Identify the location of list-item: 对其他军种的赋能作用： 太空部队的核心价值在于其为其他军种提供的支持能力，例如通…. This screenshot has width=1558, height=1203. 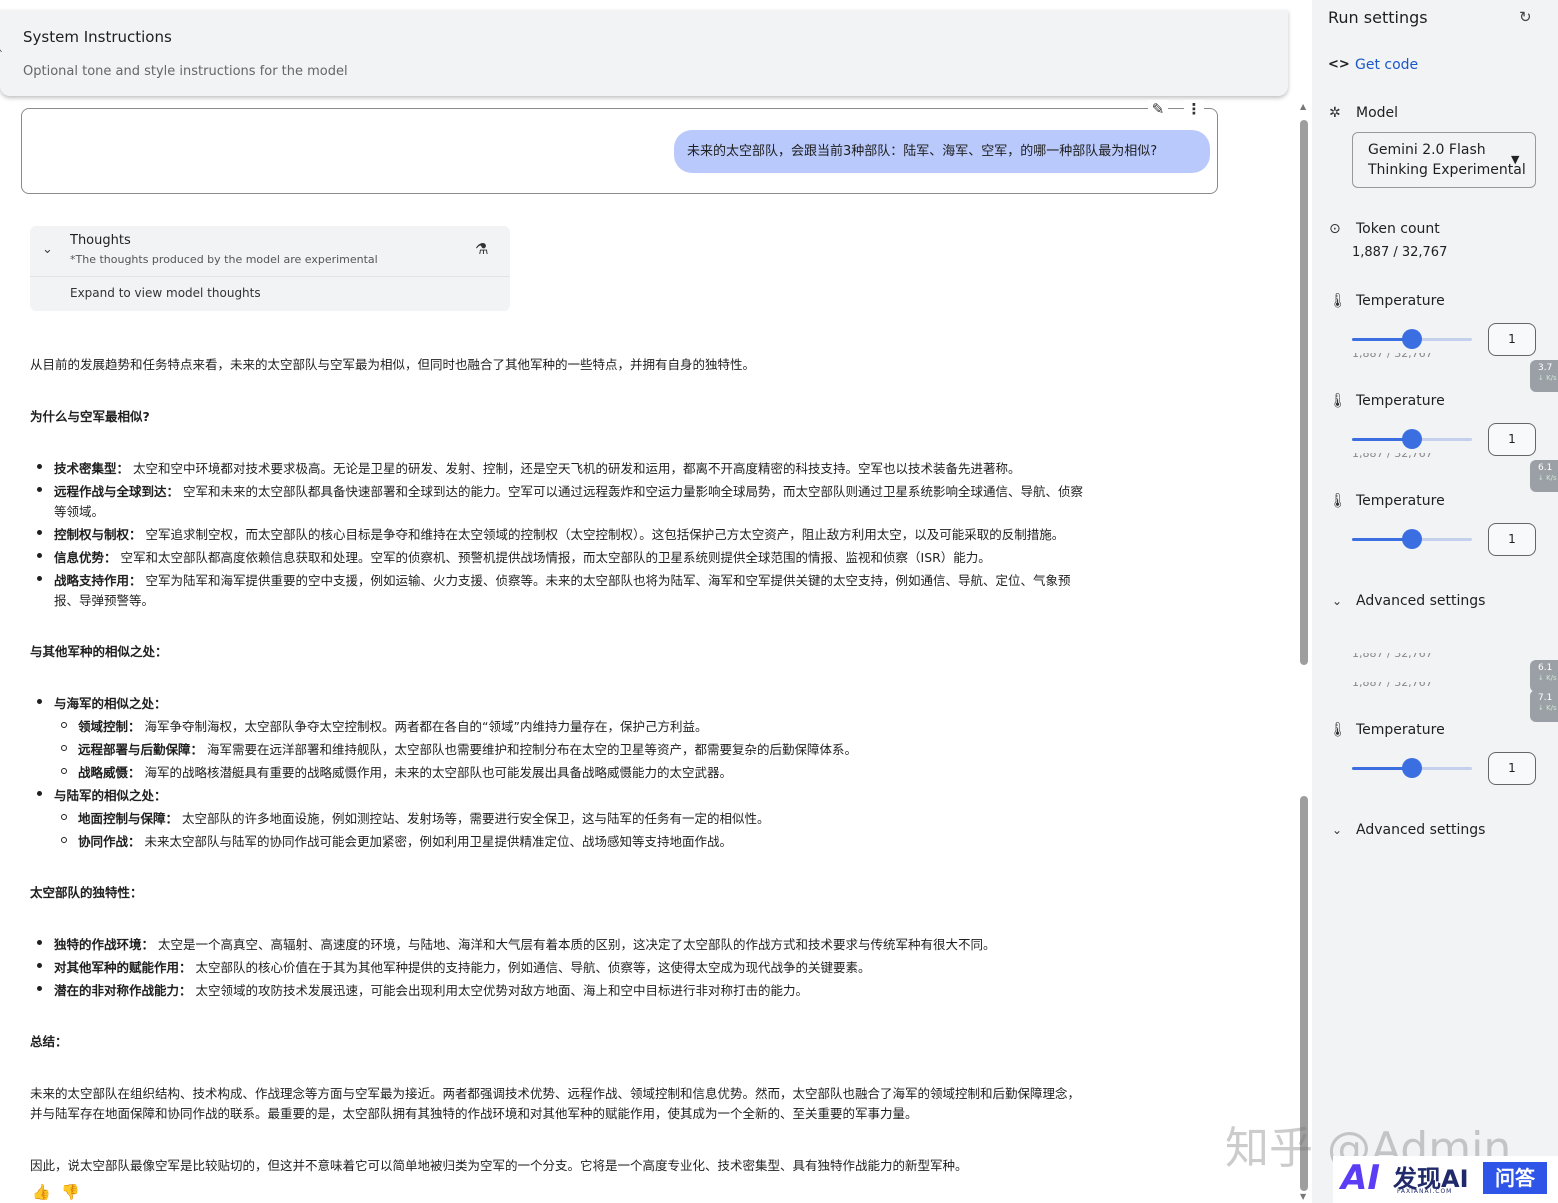
(462, 967).